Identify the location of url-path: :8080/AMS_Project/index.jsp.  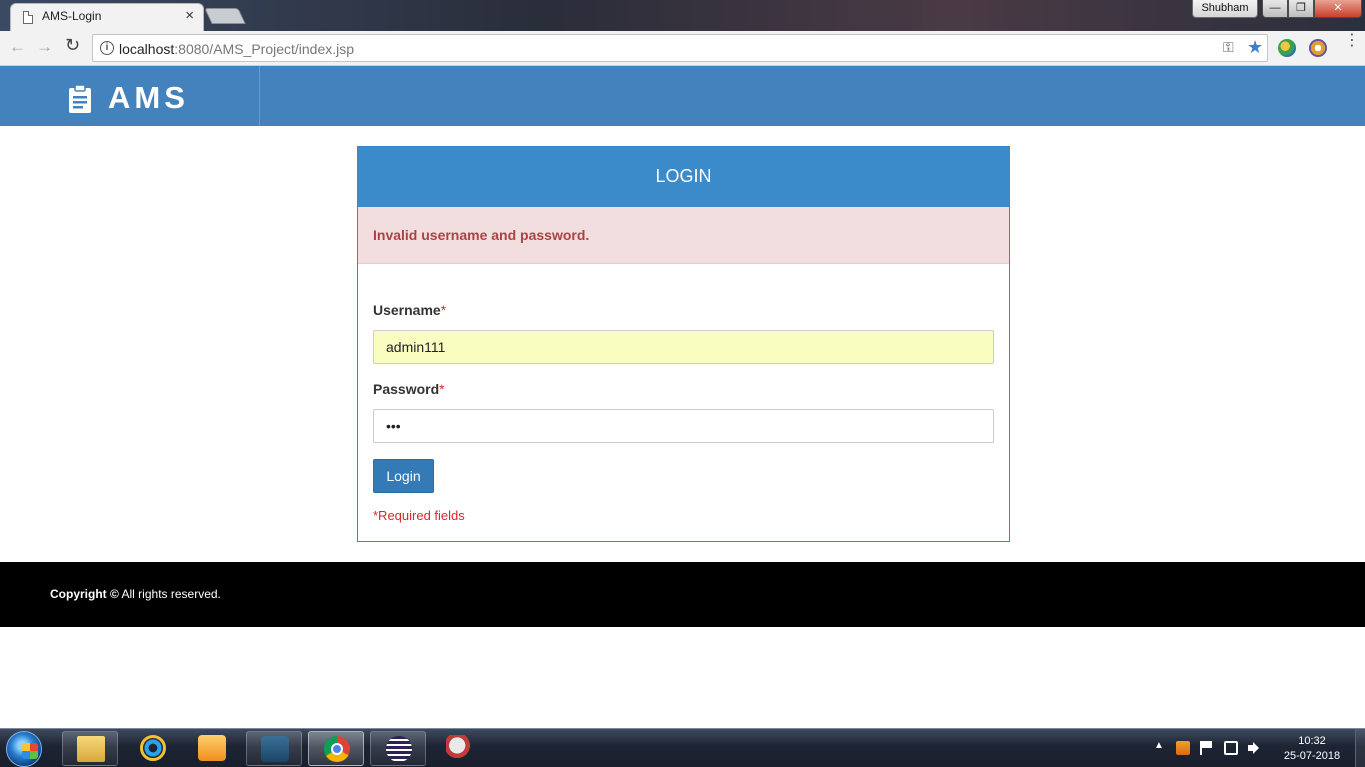
(264, 49).